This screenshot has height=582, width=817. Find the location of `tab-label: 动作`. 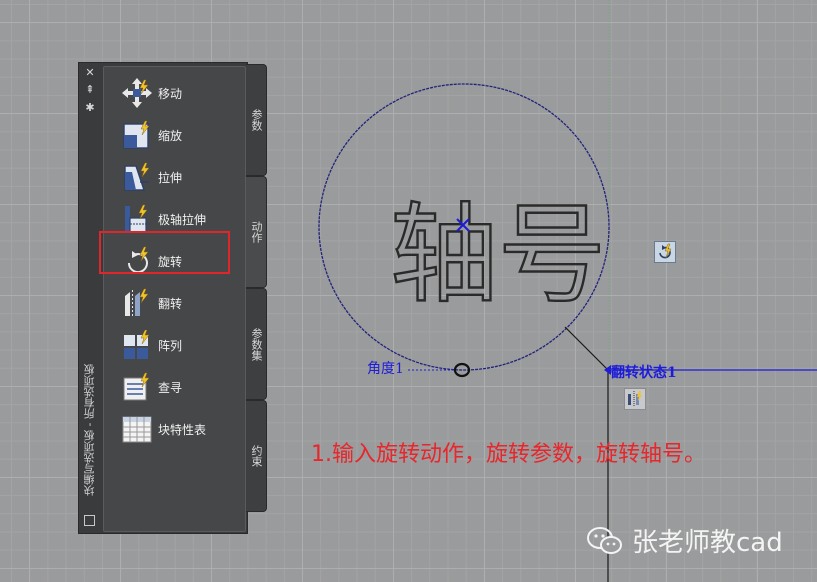

tab-label: 动作 is located at coordinates (256, 232).